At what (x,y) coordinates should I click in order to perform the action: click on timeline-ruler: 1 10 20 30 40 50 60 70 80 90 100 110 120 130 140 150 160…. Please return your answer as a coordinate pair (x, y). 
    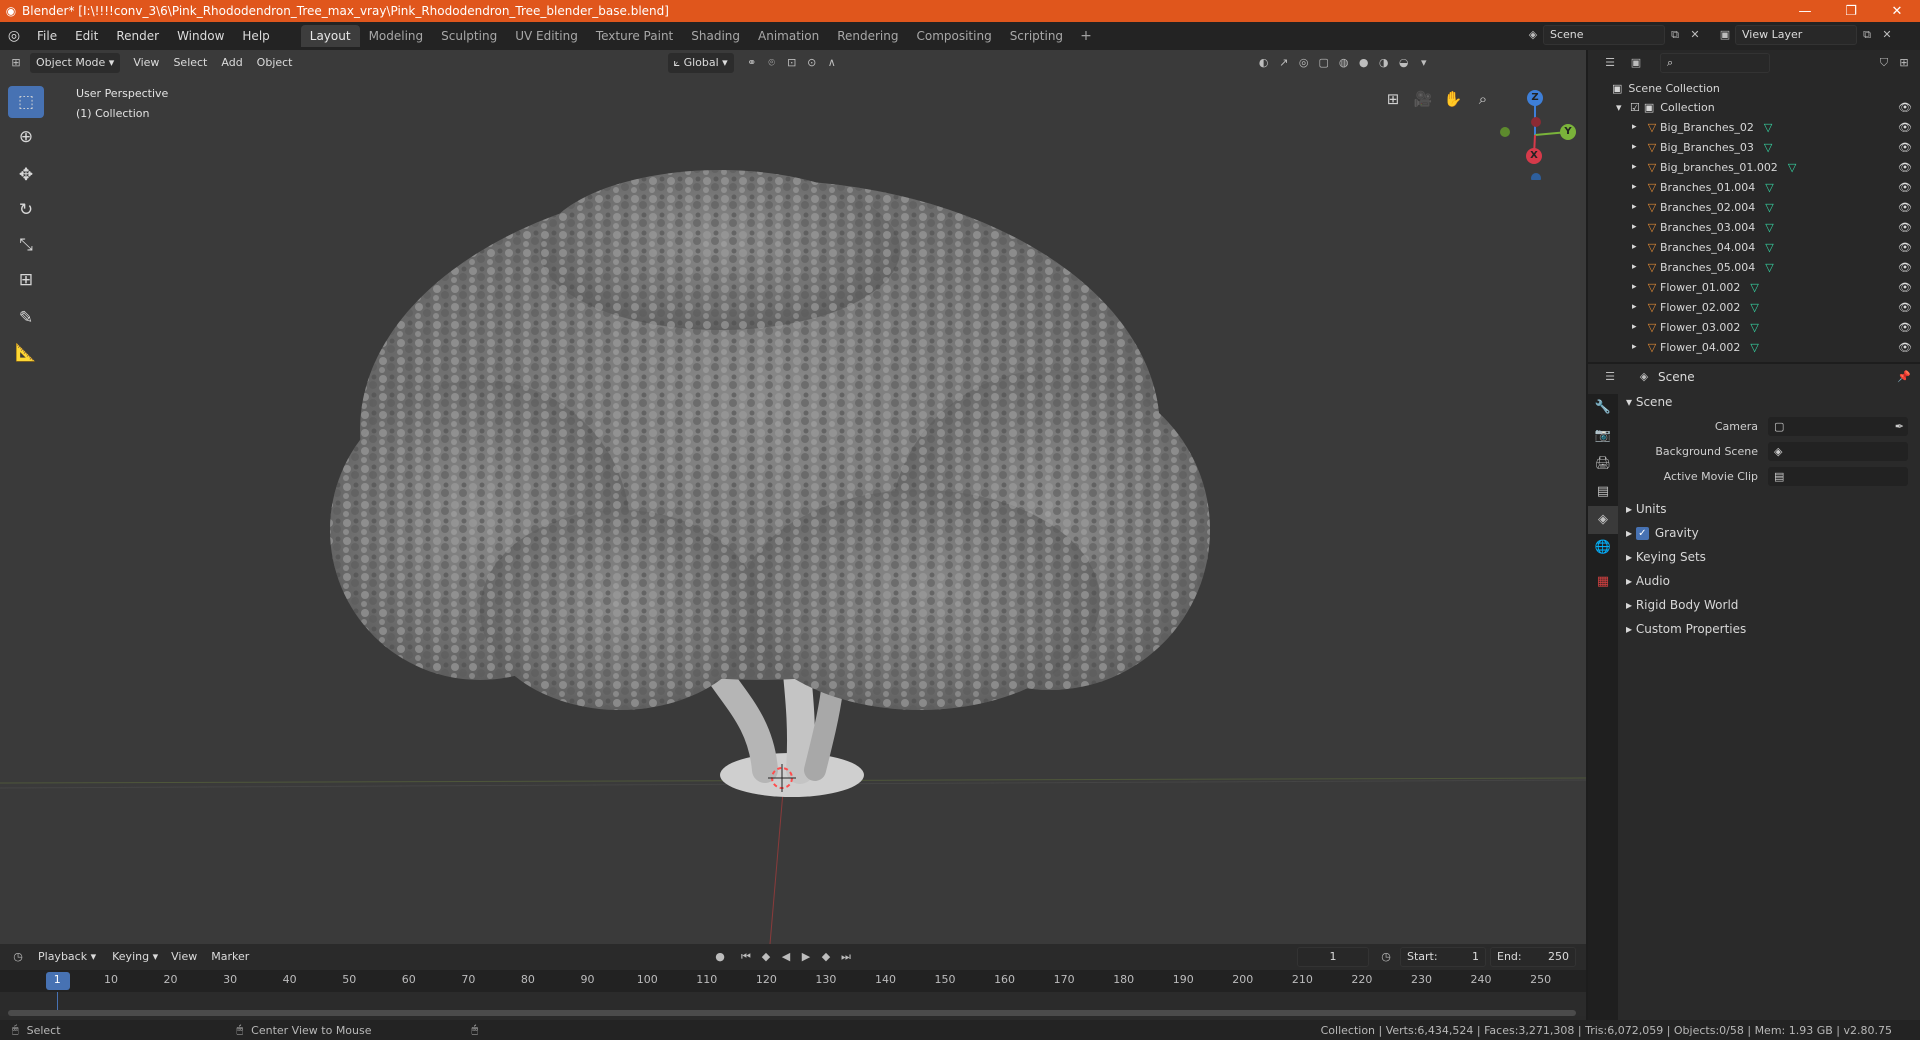
    Looking at the image, I should click on (793, 981).